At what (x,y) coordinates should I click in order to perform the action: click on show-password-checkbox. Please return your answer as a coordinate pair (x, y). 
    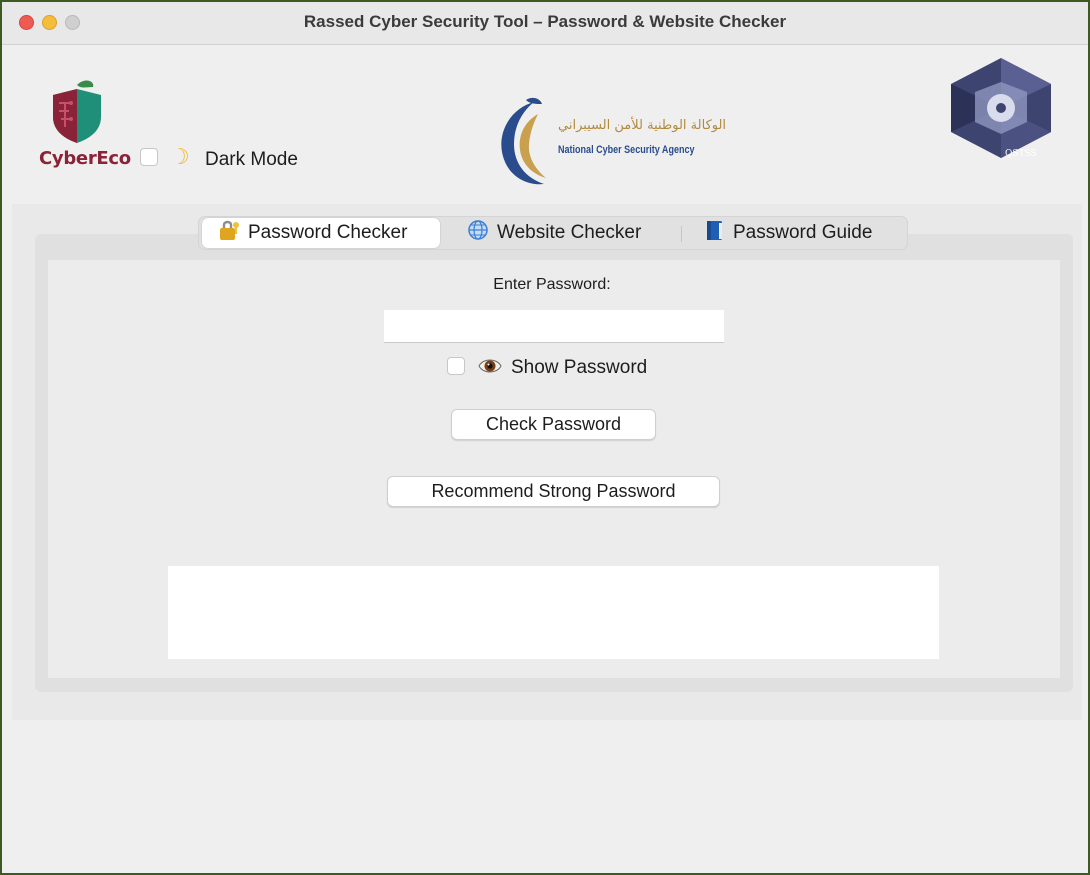
    Looking at the image, I should click on (456, 366).